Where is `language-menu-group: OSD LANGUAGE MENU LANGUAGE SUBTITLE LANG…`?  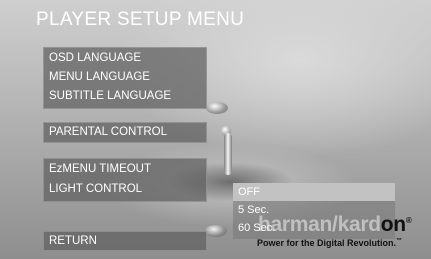 language-menu-group: OSD LANGUAGE MENU LANGUAGE SUBTITLE LANG… is located at coordinates (125, 78).